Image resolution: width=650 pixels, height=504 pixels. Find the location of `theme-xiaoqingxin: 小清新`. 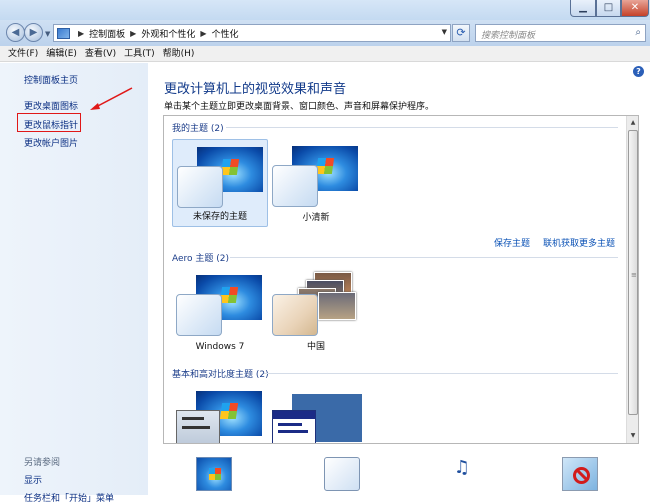

theme-xiaoqingxin: 小清新 is located at coordinates (316, 183).